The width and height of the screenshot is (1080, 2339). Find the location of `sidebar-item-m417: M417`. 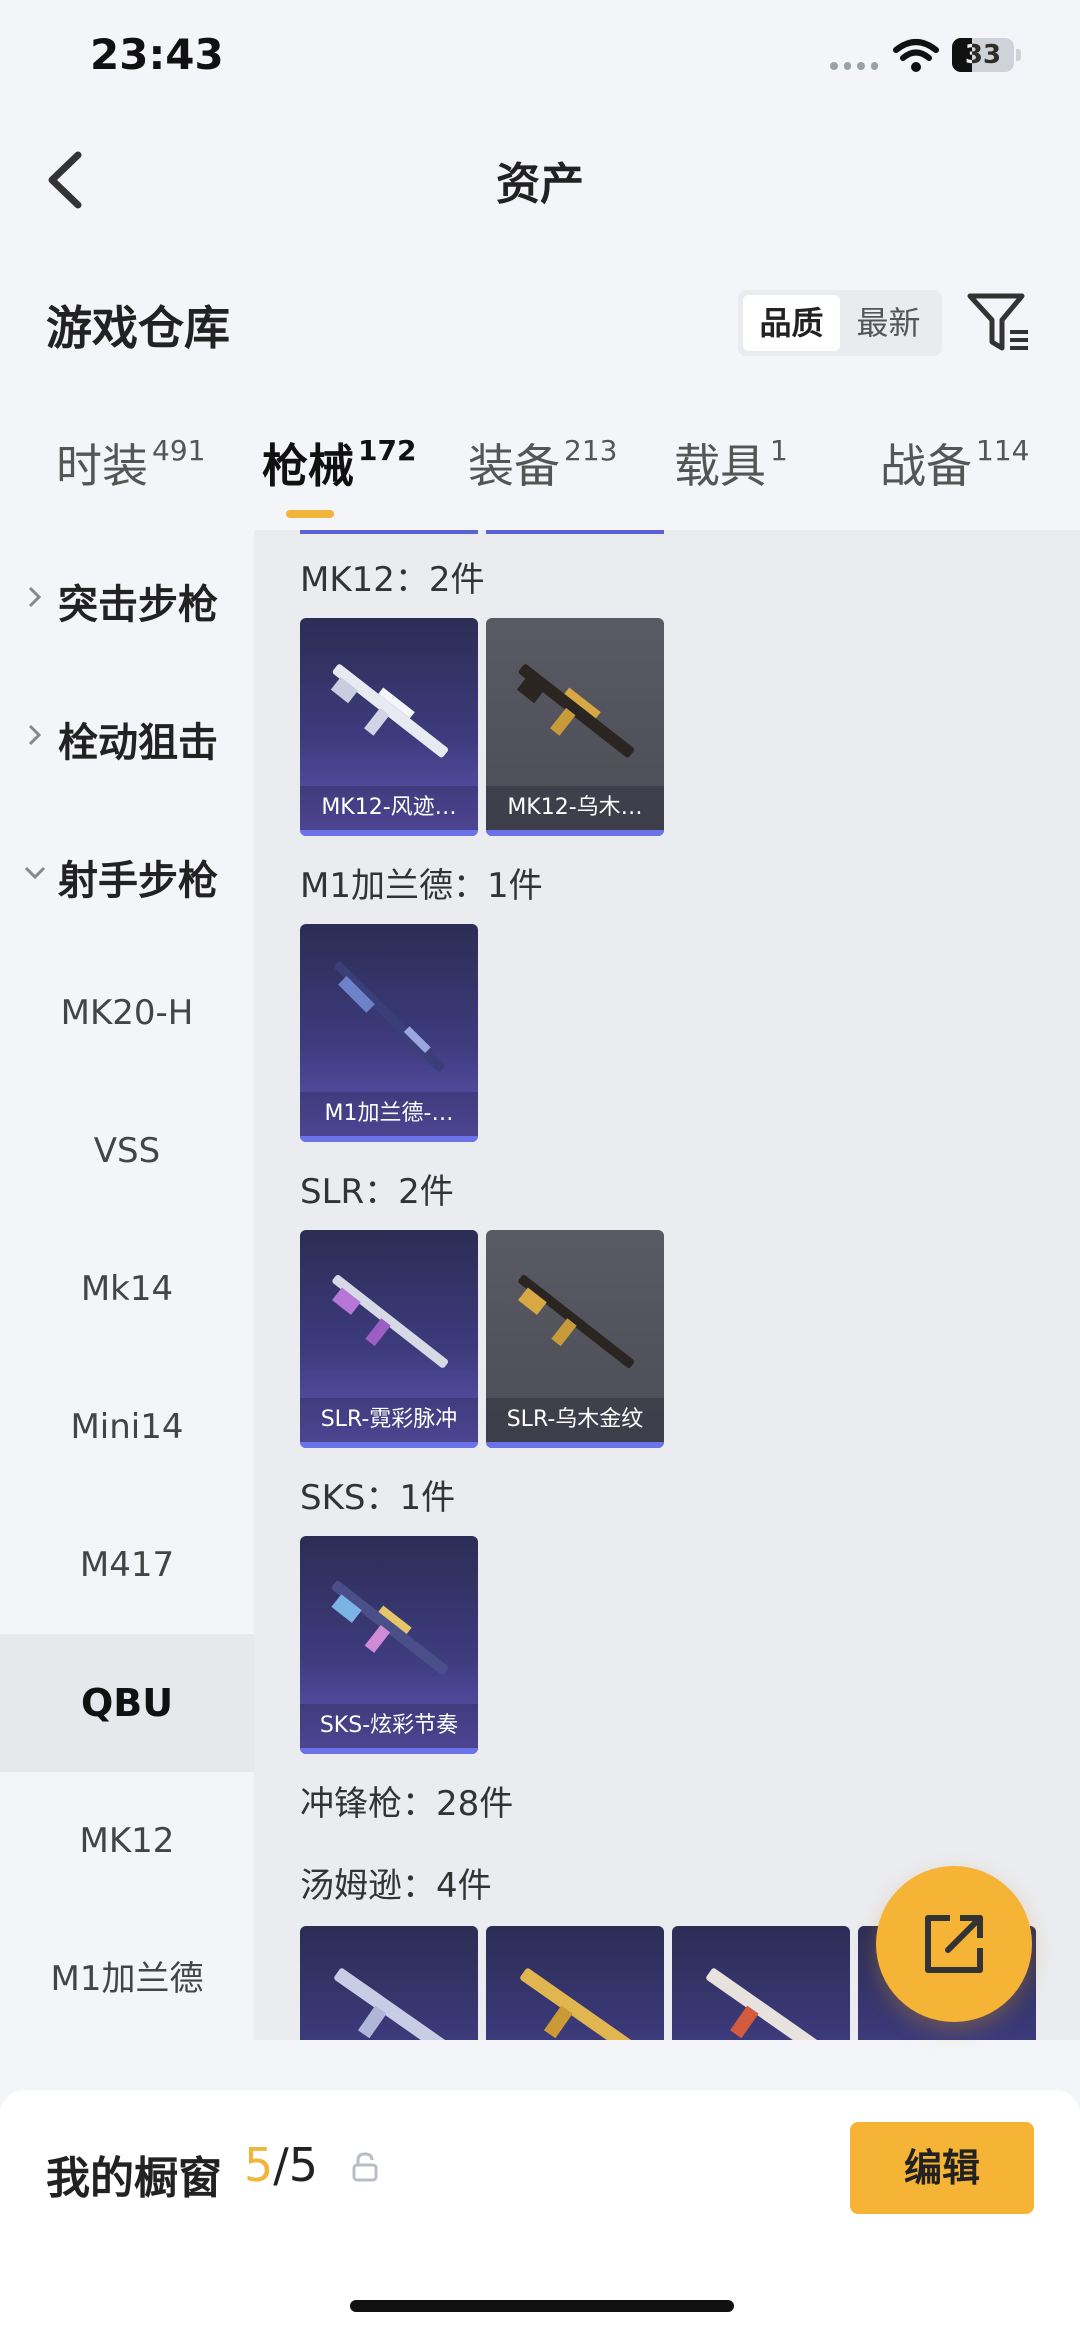

sidebar-item-m417: M417 is located at coordinates (127, 1565).